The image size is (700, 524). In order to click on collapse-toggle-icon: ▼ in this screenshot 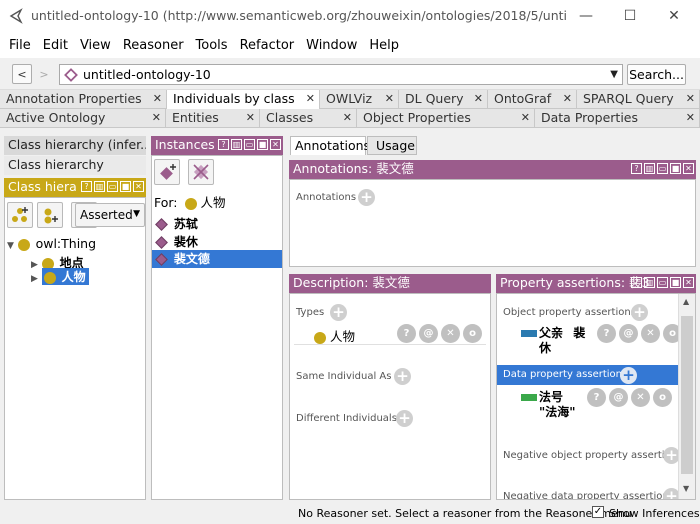, I will do `click(10, 246)`.